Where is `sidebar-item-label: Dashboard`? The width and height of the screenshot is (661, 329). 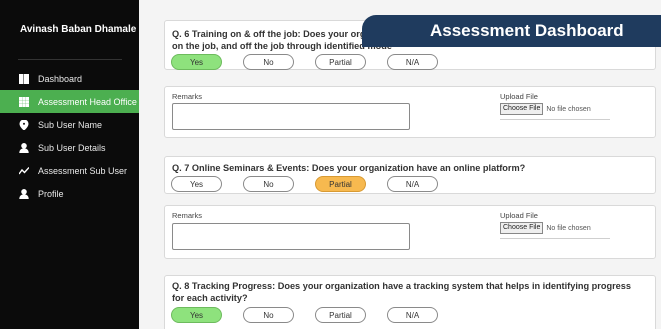 sidebar-item-label: Dashboard is located at coordinates (60, 78).